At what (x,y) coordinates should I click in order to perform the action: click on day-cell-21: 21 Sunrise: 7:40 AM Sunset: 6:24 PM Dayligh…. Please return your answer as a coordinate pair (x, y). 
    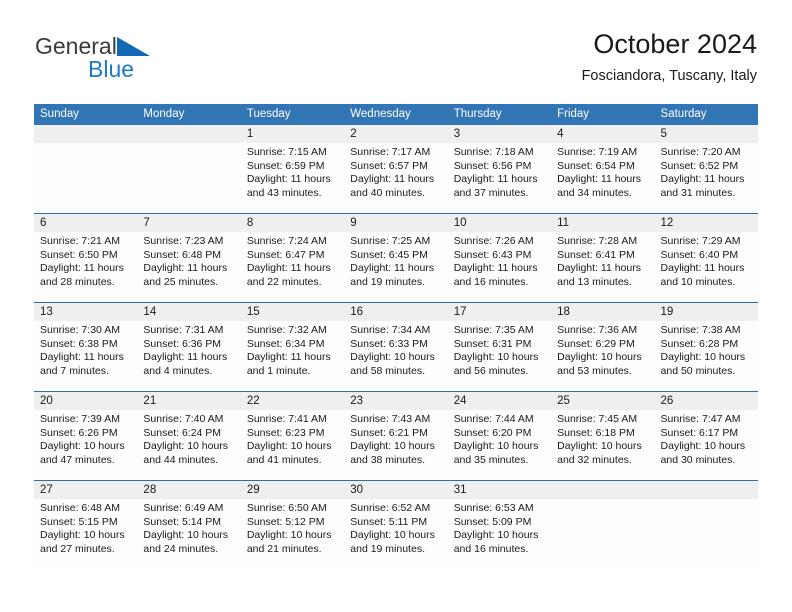
    Looking at the image, I should click on (188, 436).